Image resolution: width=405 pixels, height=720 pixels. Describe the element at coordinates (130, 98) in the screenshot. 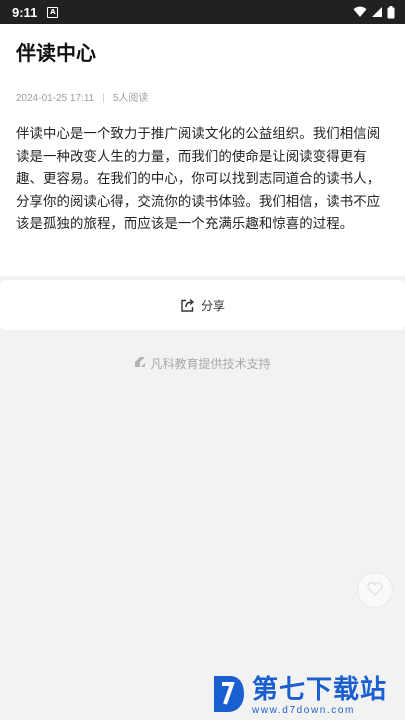

I see `read-count: 5人阅读` at that location.